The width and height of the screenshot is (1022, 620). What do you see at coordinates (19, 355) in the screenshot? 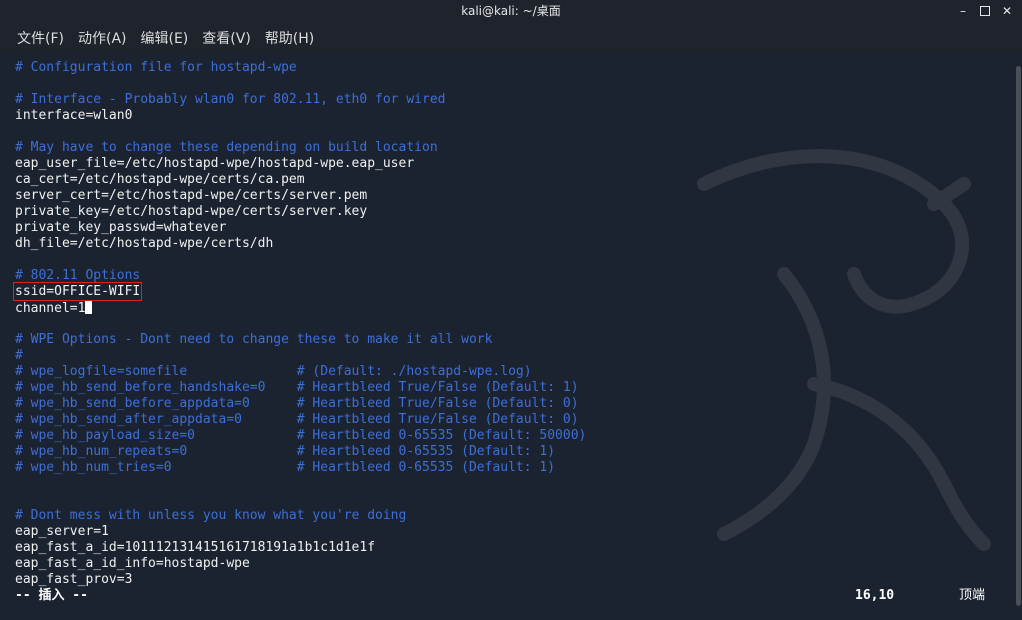
I see `editor-line-text: #` at bounding box center [19, 355].